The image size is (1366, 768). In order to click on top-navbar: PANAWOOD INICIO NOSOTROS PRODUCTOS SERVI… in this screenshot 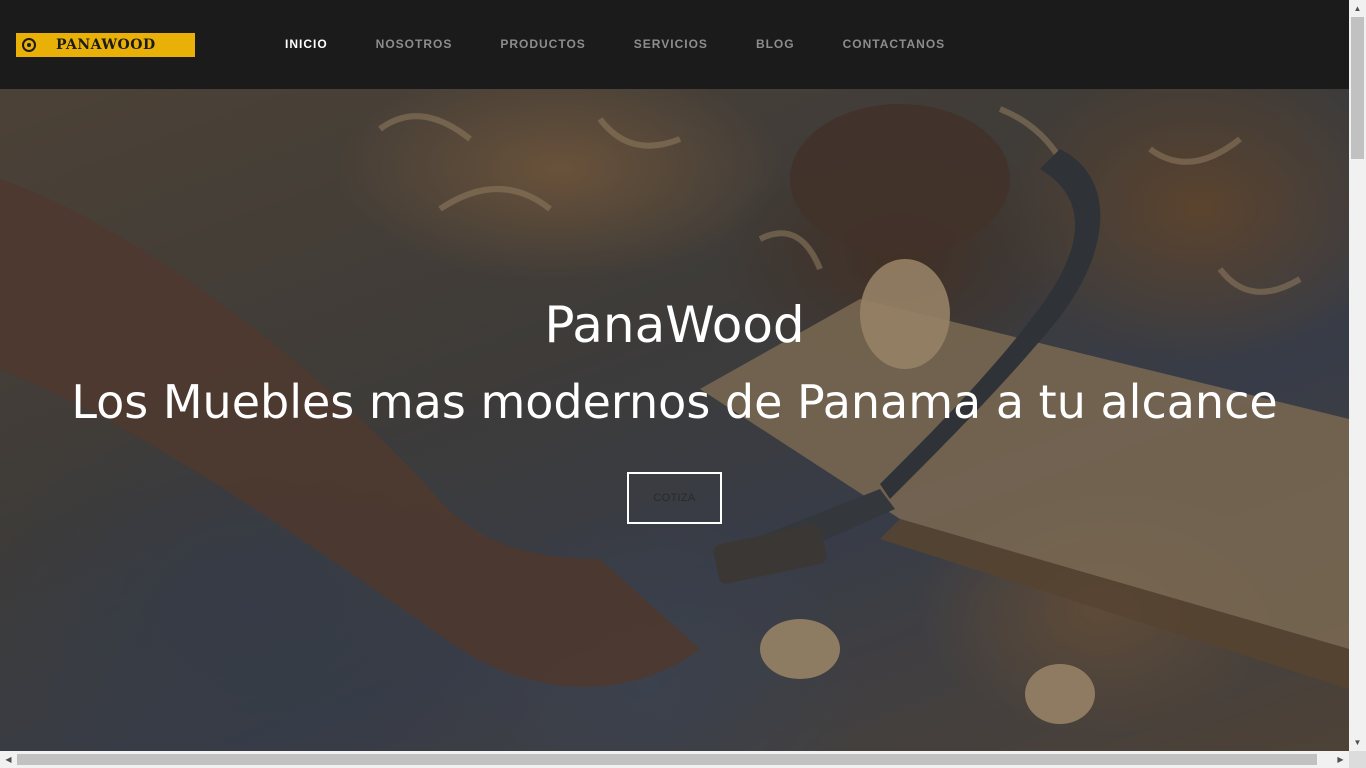, I will do `click(674, 44)`.